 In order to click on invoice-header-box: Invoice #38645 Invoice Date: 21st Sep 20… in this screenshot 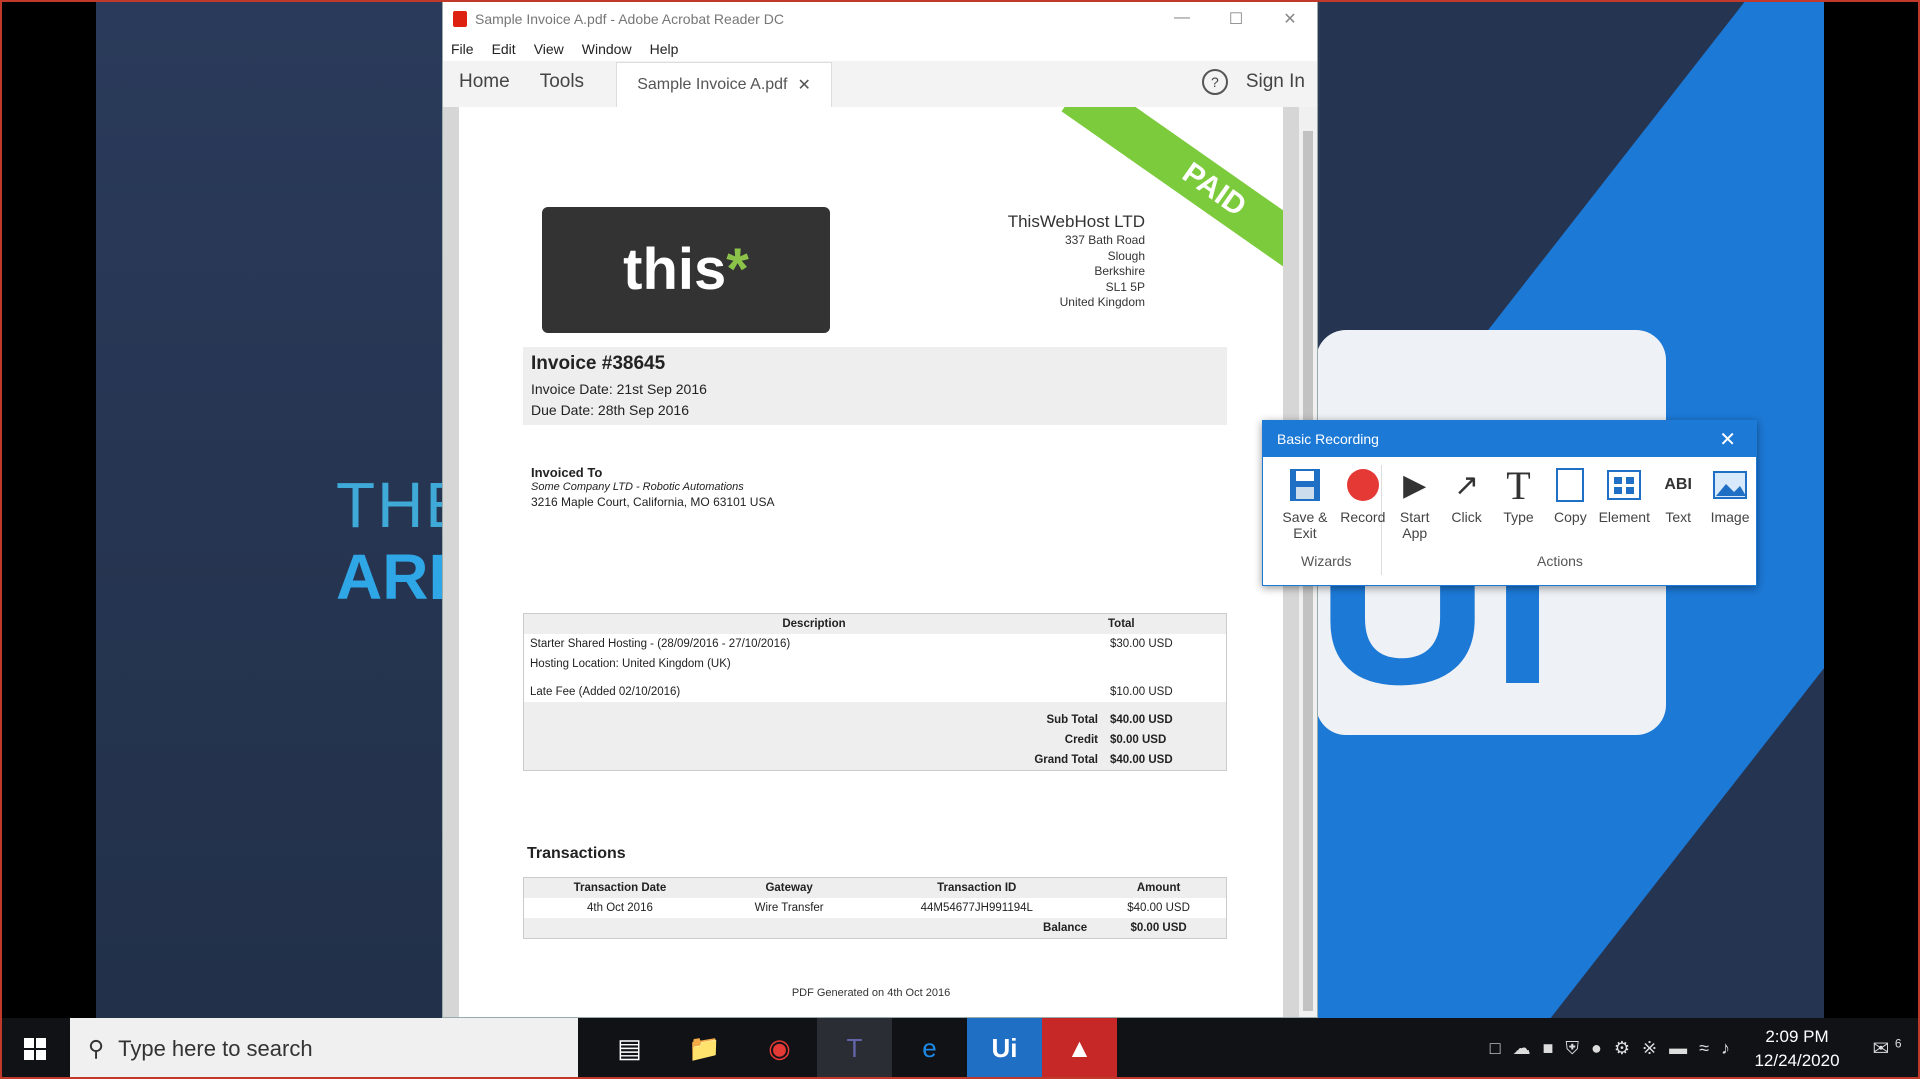, I will do `click(875, 386)`.